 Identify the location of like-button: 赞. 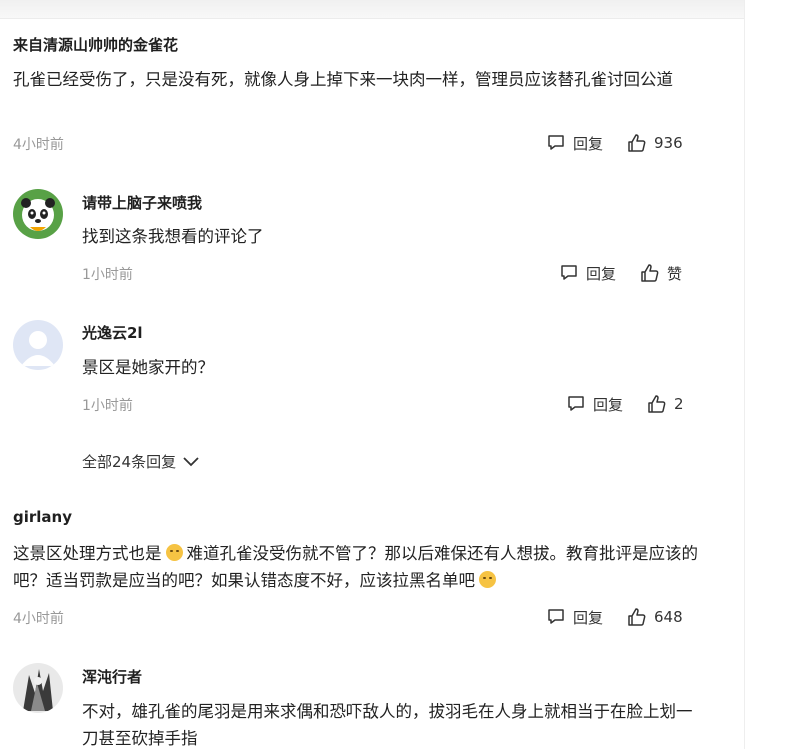
(661, 273).